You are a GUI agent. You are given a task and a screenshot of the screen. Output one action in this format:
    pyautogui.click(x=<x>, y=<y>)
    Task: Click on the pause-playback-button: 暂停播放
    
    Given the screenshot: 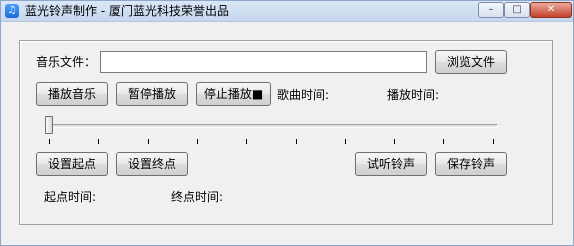 What is the action you would take?
    pyautogui.click(x=152, y=94)
    